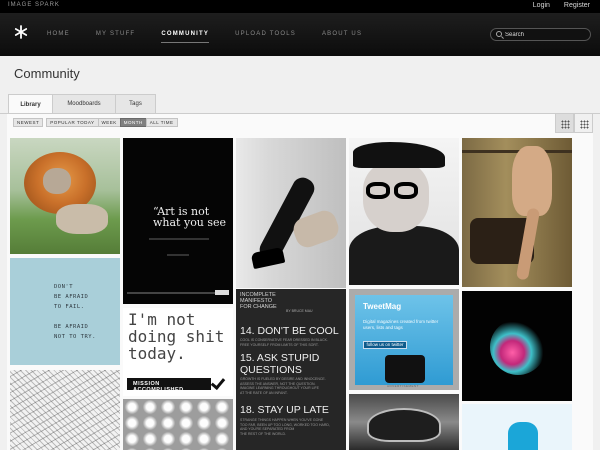 This screenshot has width=600, height=450. What do you see at coordinates (561, 5) in the screenshot?
I see `account-links: Login Register` at bounding box center [561, 5].